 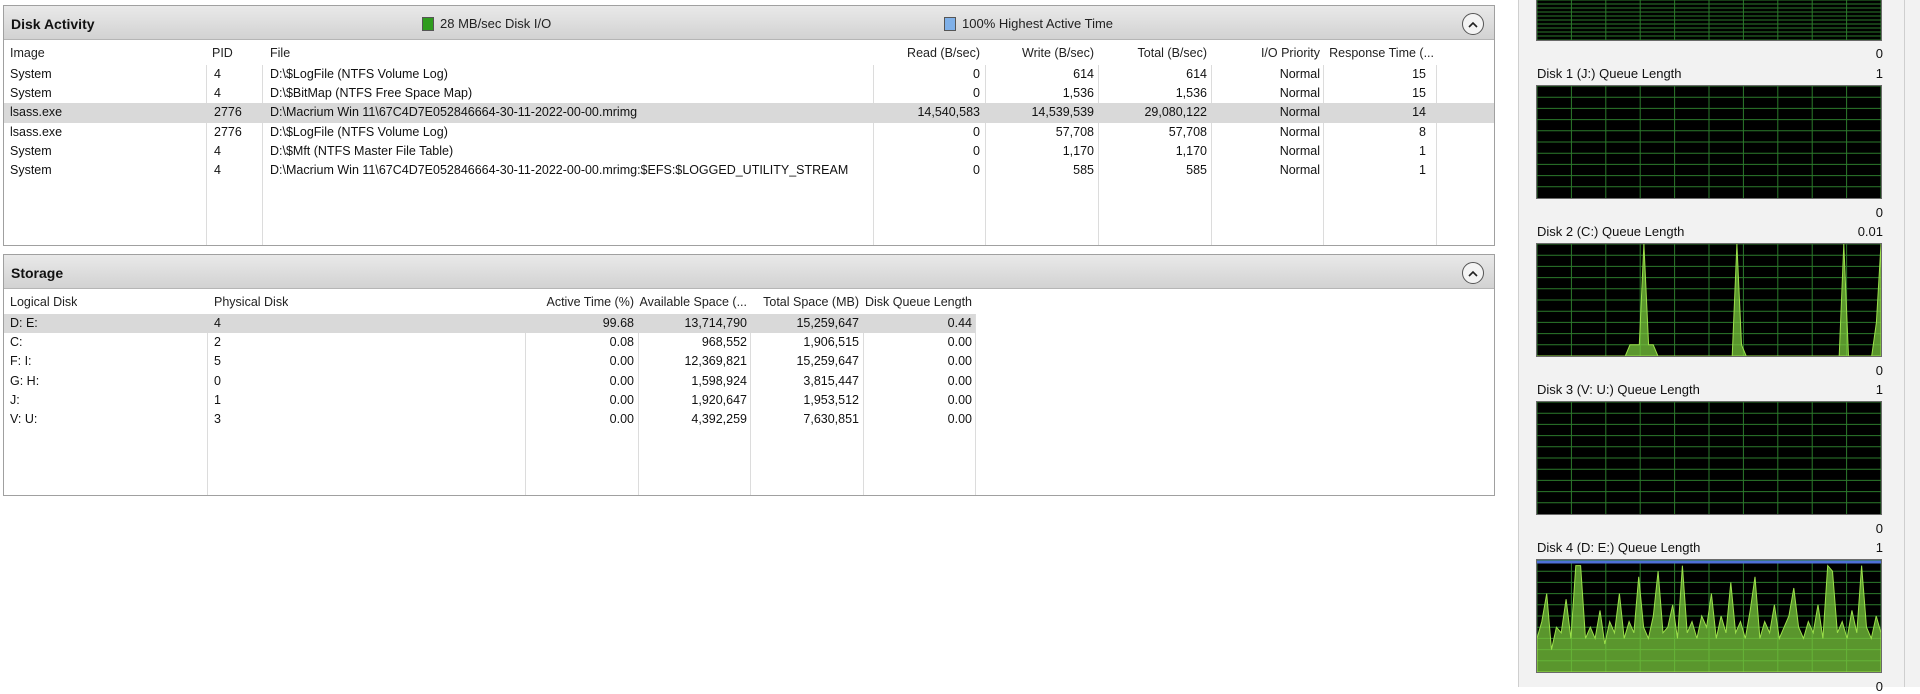 What do you see at coordinates (1473, 24) in the screenshot?
I see `collapse-disk-activity-button` at bounding box center [1473, 24].